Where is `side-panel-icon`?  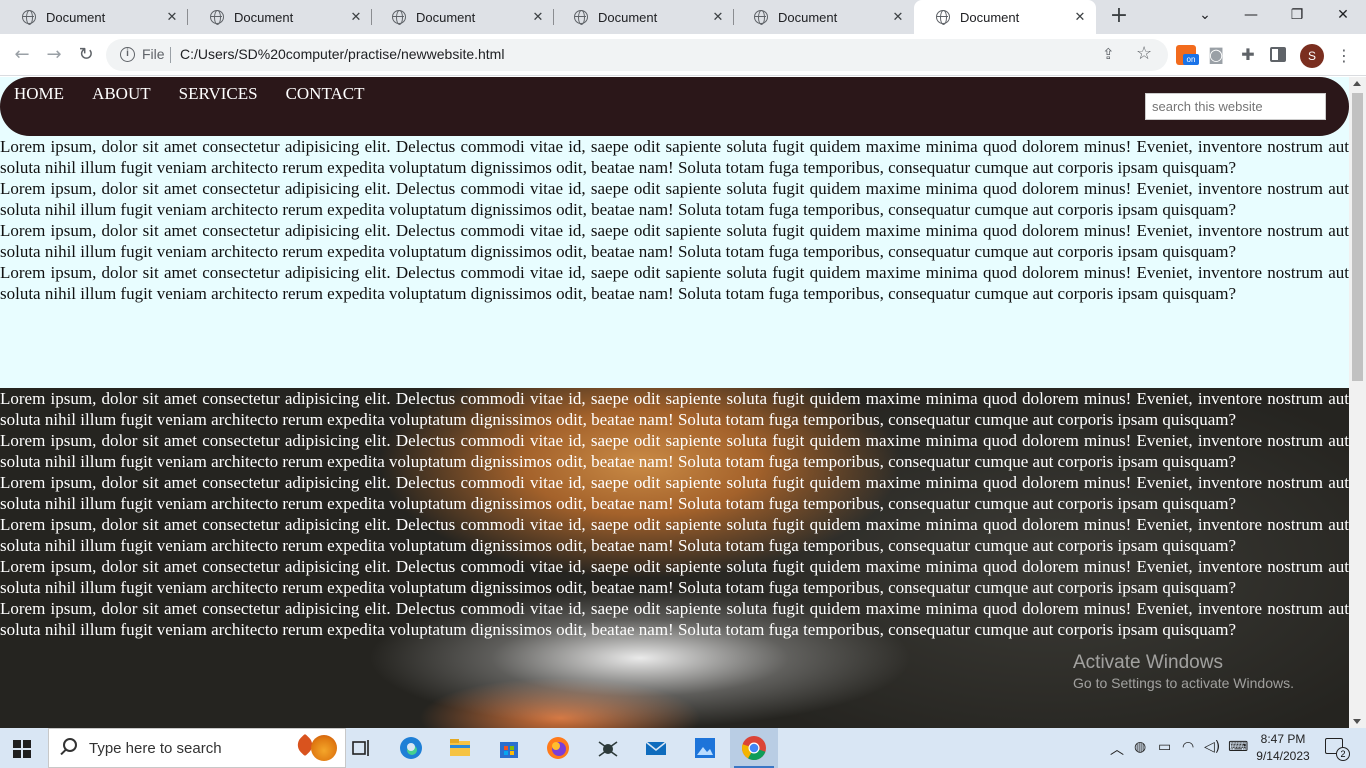 side-panel-icon is located at coordinates (1278, 54).